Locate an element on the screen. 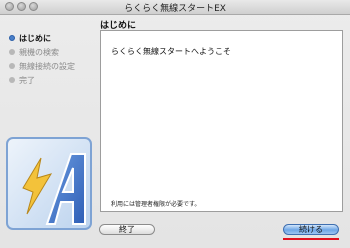  continue-button: 続ける is located at coordinates (311, 229).